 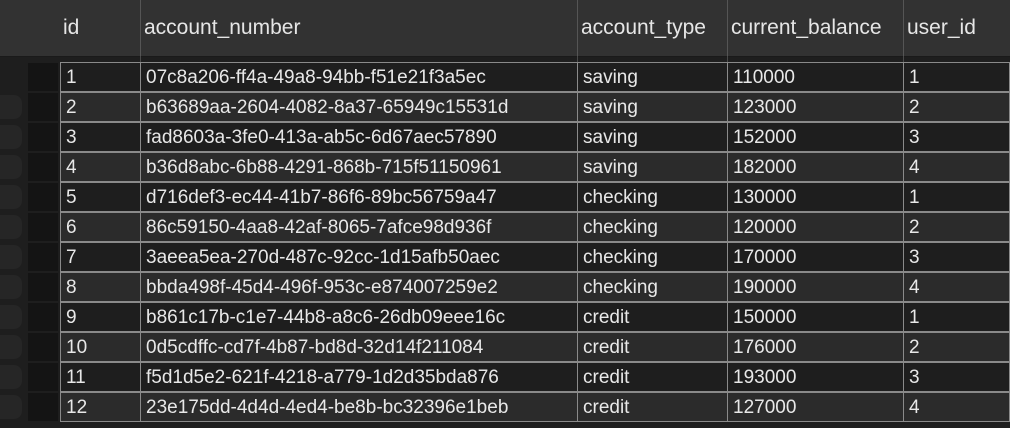 What do you see at coordinates (815, 257) in the screenshot?
I see `cell-current-balance: 170000` at bounding box center [815, 257].